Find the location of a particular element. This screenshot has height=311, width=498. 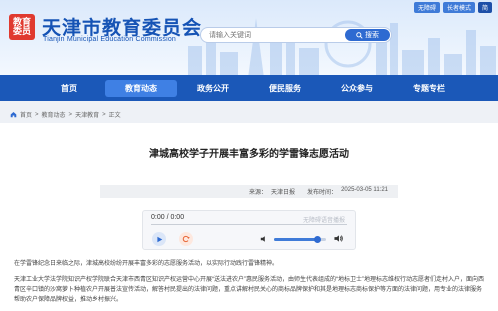

search-icon is located at coordinates (359, 35).